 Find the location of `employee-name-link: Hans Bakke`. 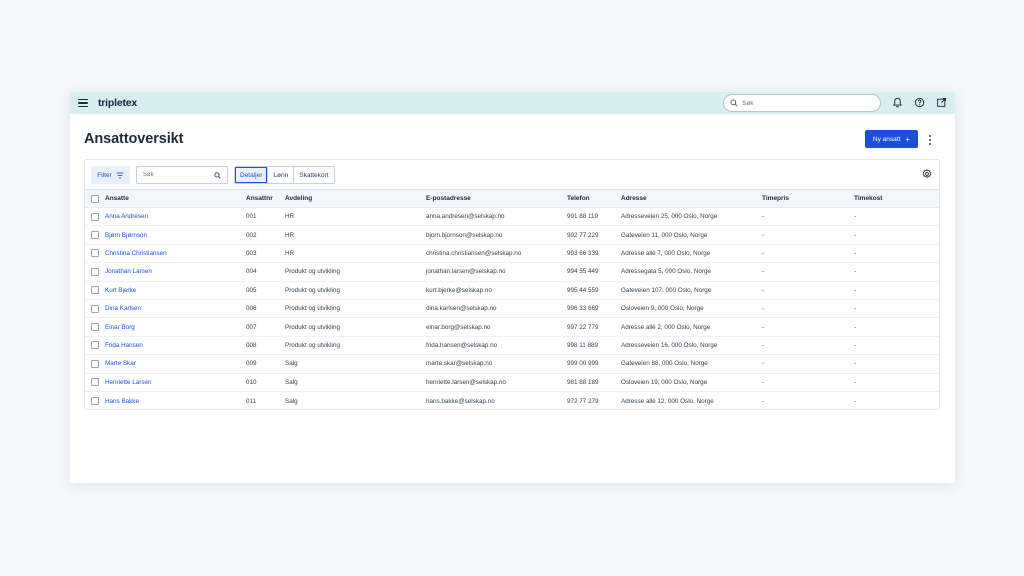

employee-name-link: Hans Bakke is located at coordinates (122, 401).